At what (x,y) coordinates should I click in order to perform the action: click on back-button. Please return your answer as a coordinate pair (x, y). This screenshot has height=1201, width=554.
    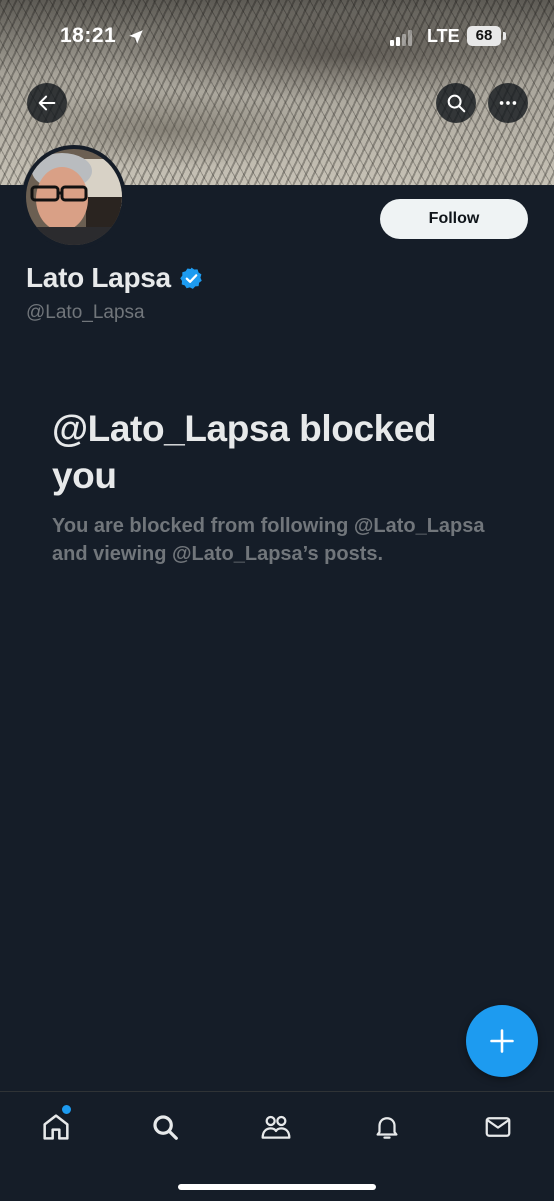
    Looking at the image, I should click on (47, 103).